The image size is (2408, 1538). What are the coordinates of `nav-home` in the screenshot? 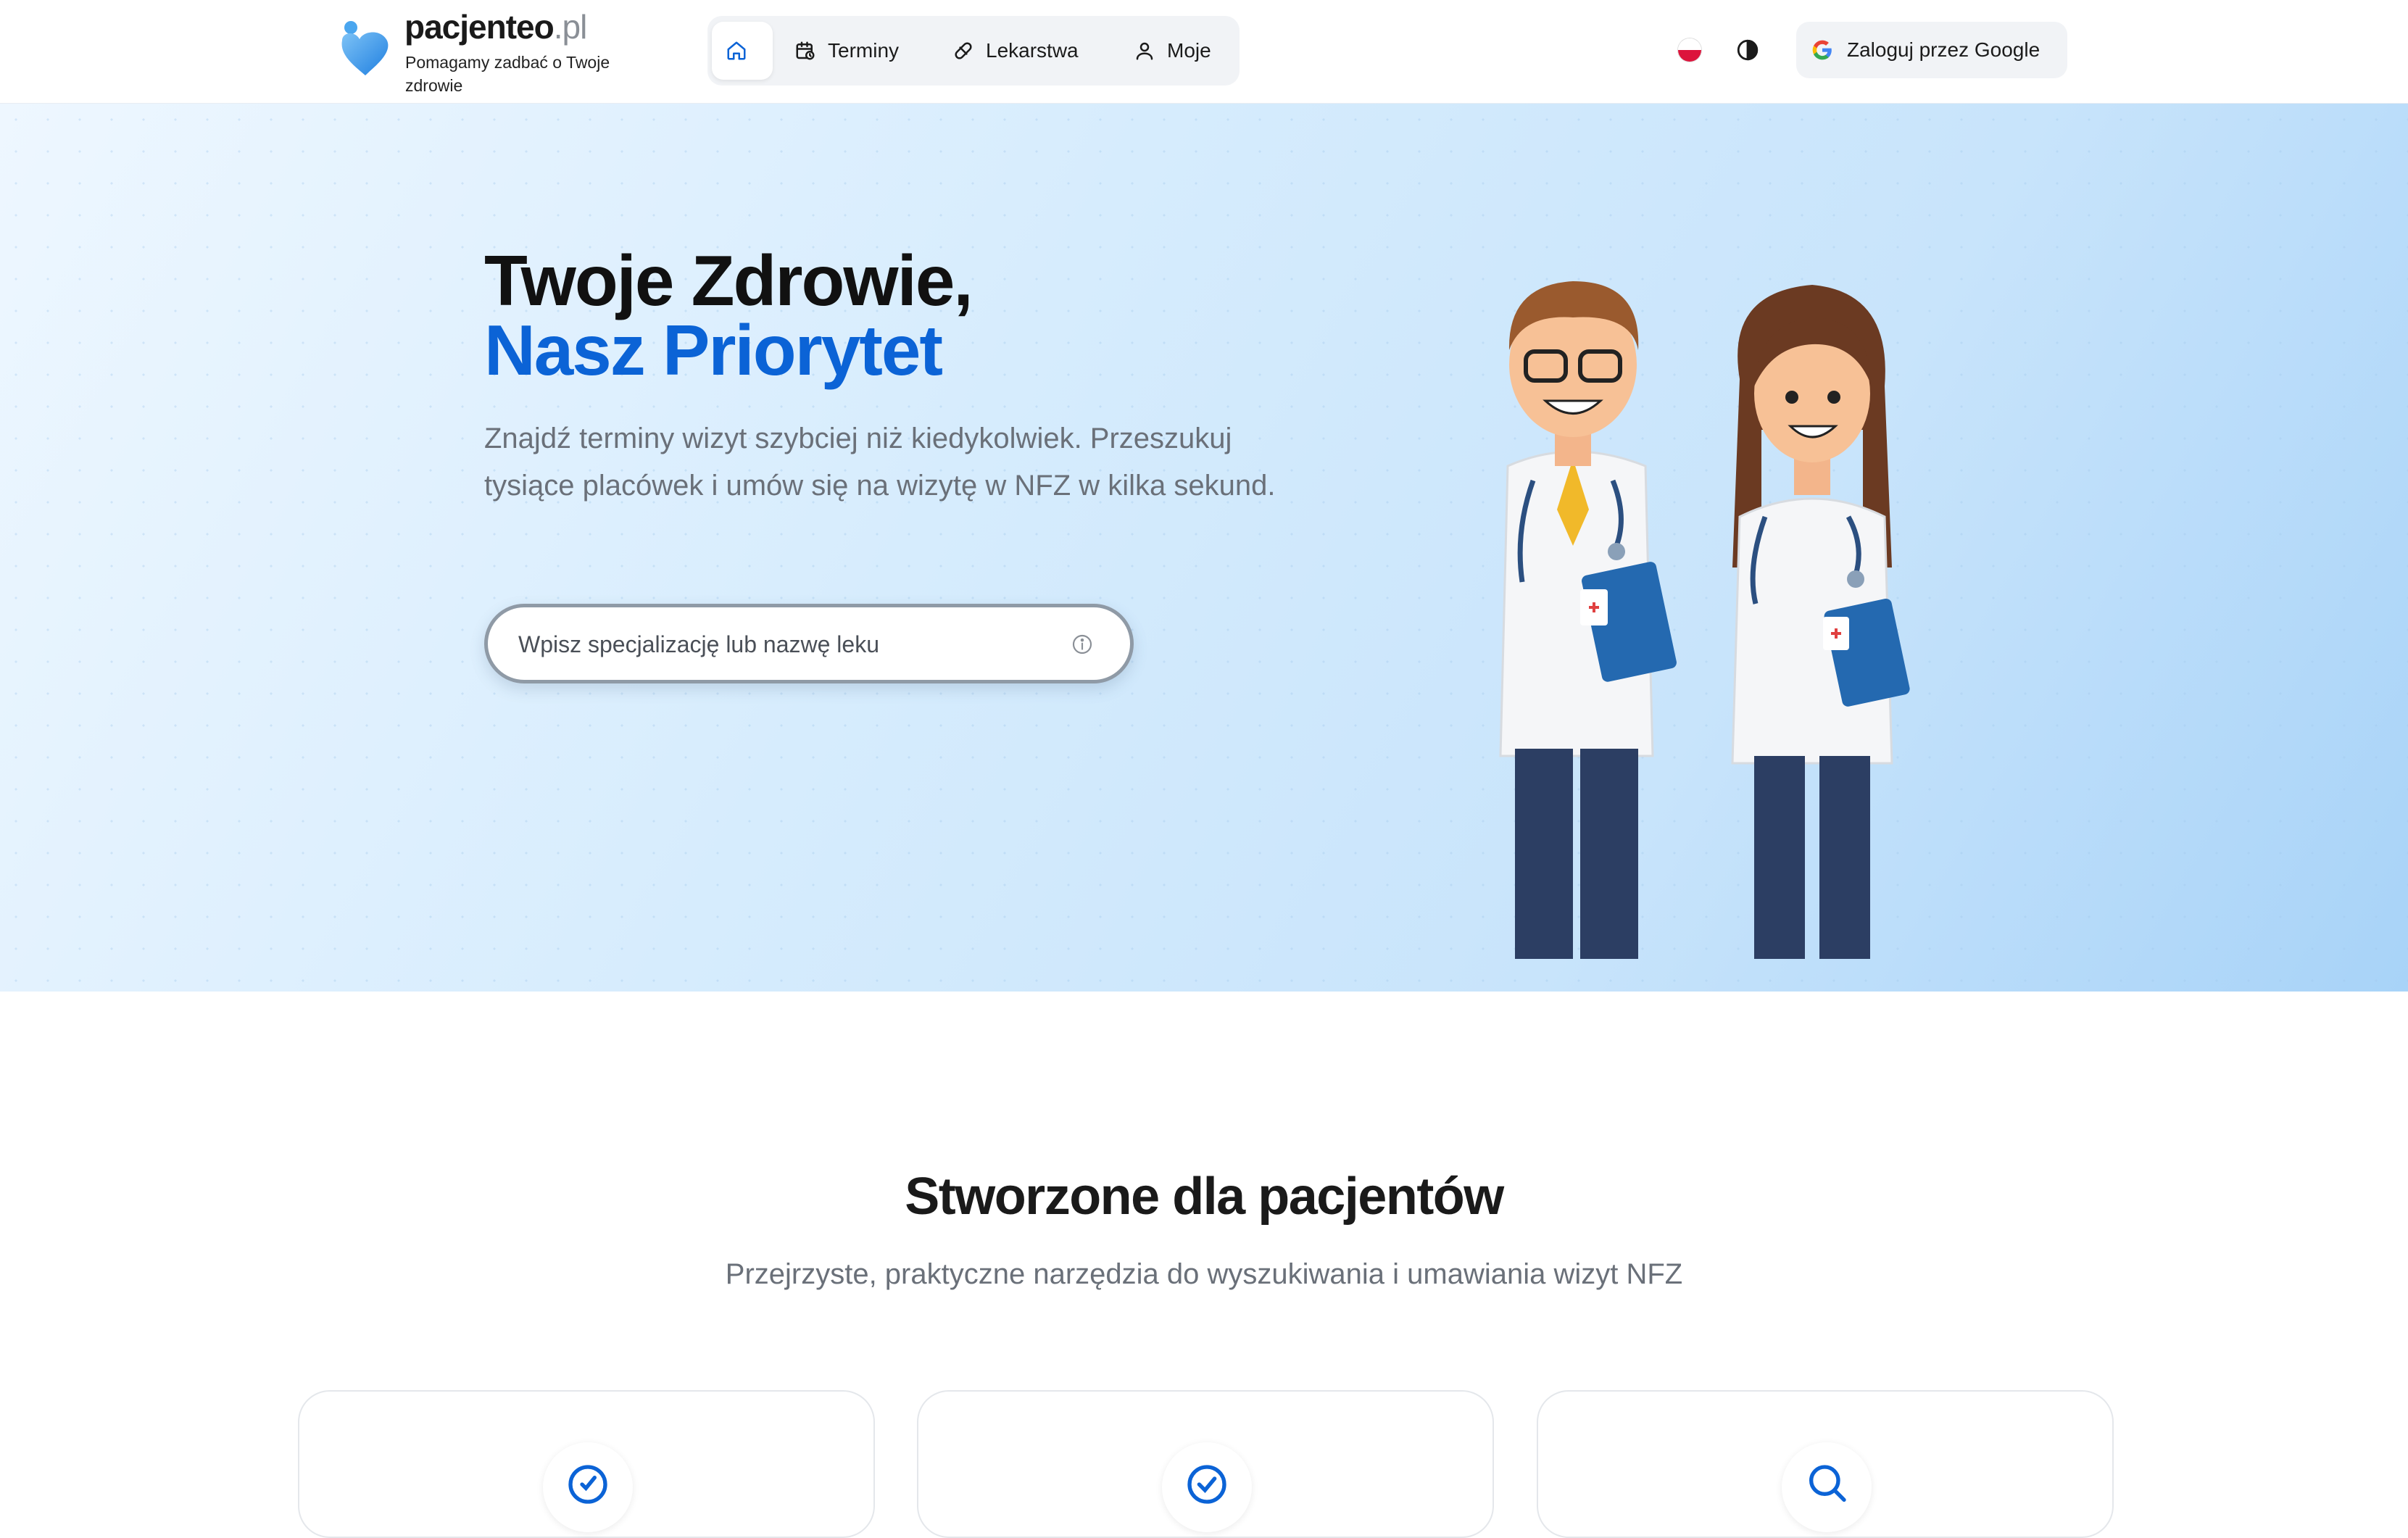 It's located at (742, 51).